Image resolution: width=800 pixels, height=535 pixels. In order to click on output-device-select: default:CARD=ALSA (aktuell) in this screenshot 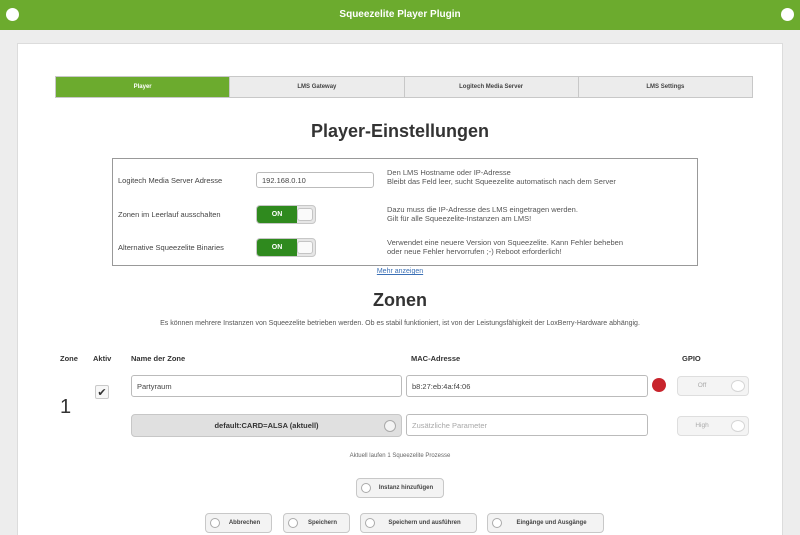, I will do `click(266, 425)`.